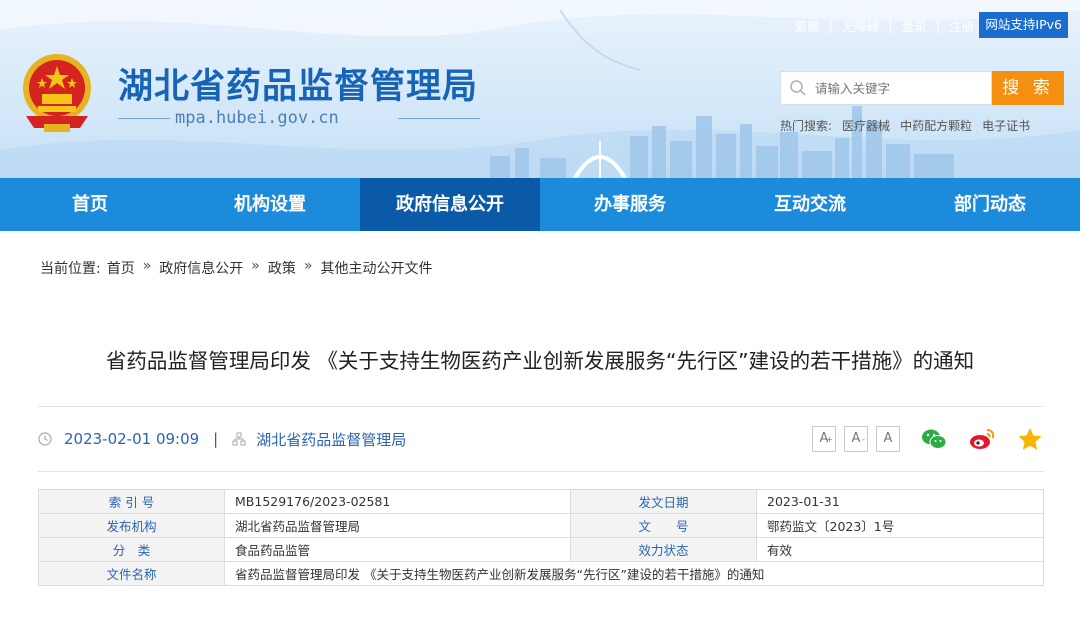 The height and width of the screenshot is (641, 1080). I want to click on clock-icon, so click(45, 439).